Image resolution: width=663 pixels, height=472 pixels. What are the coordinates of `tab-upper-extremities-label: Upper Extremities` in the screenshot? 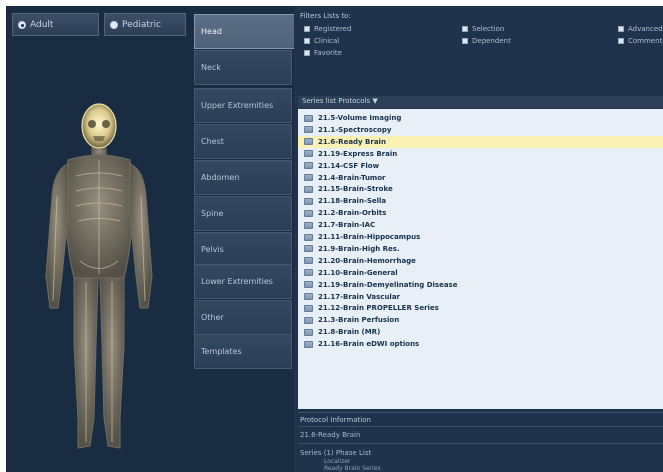 It's located at (237, 105).